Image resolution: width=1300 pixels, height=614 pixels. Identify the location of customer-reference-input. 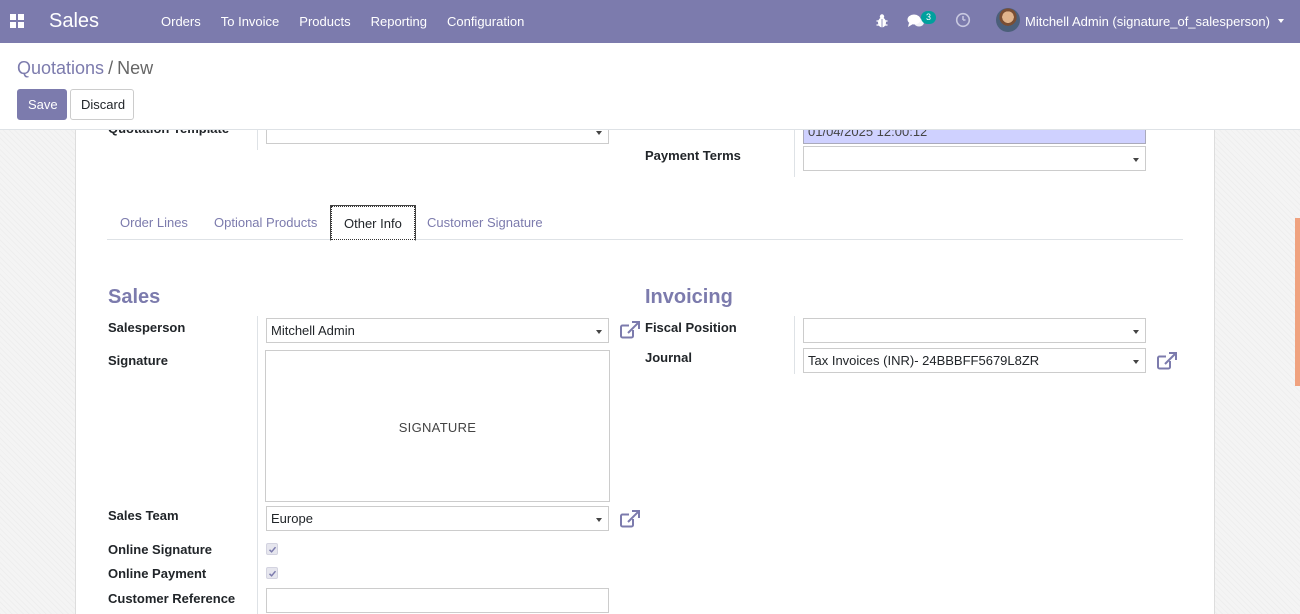
(437, 600).